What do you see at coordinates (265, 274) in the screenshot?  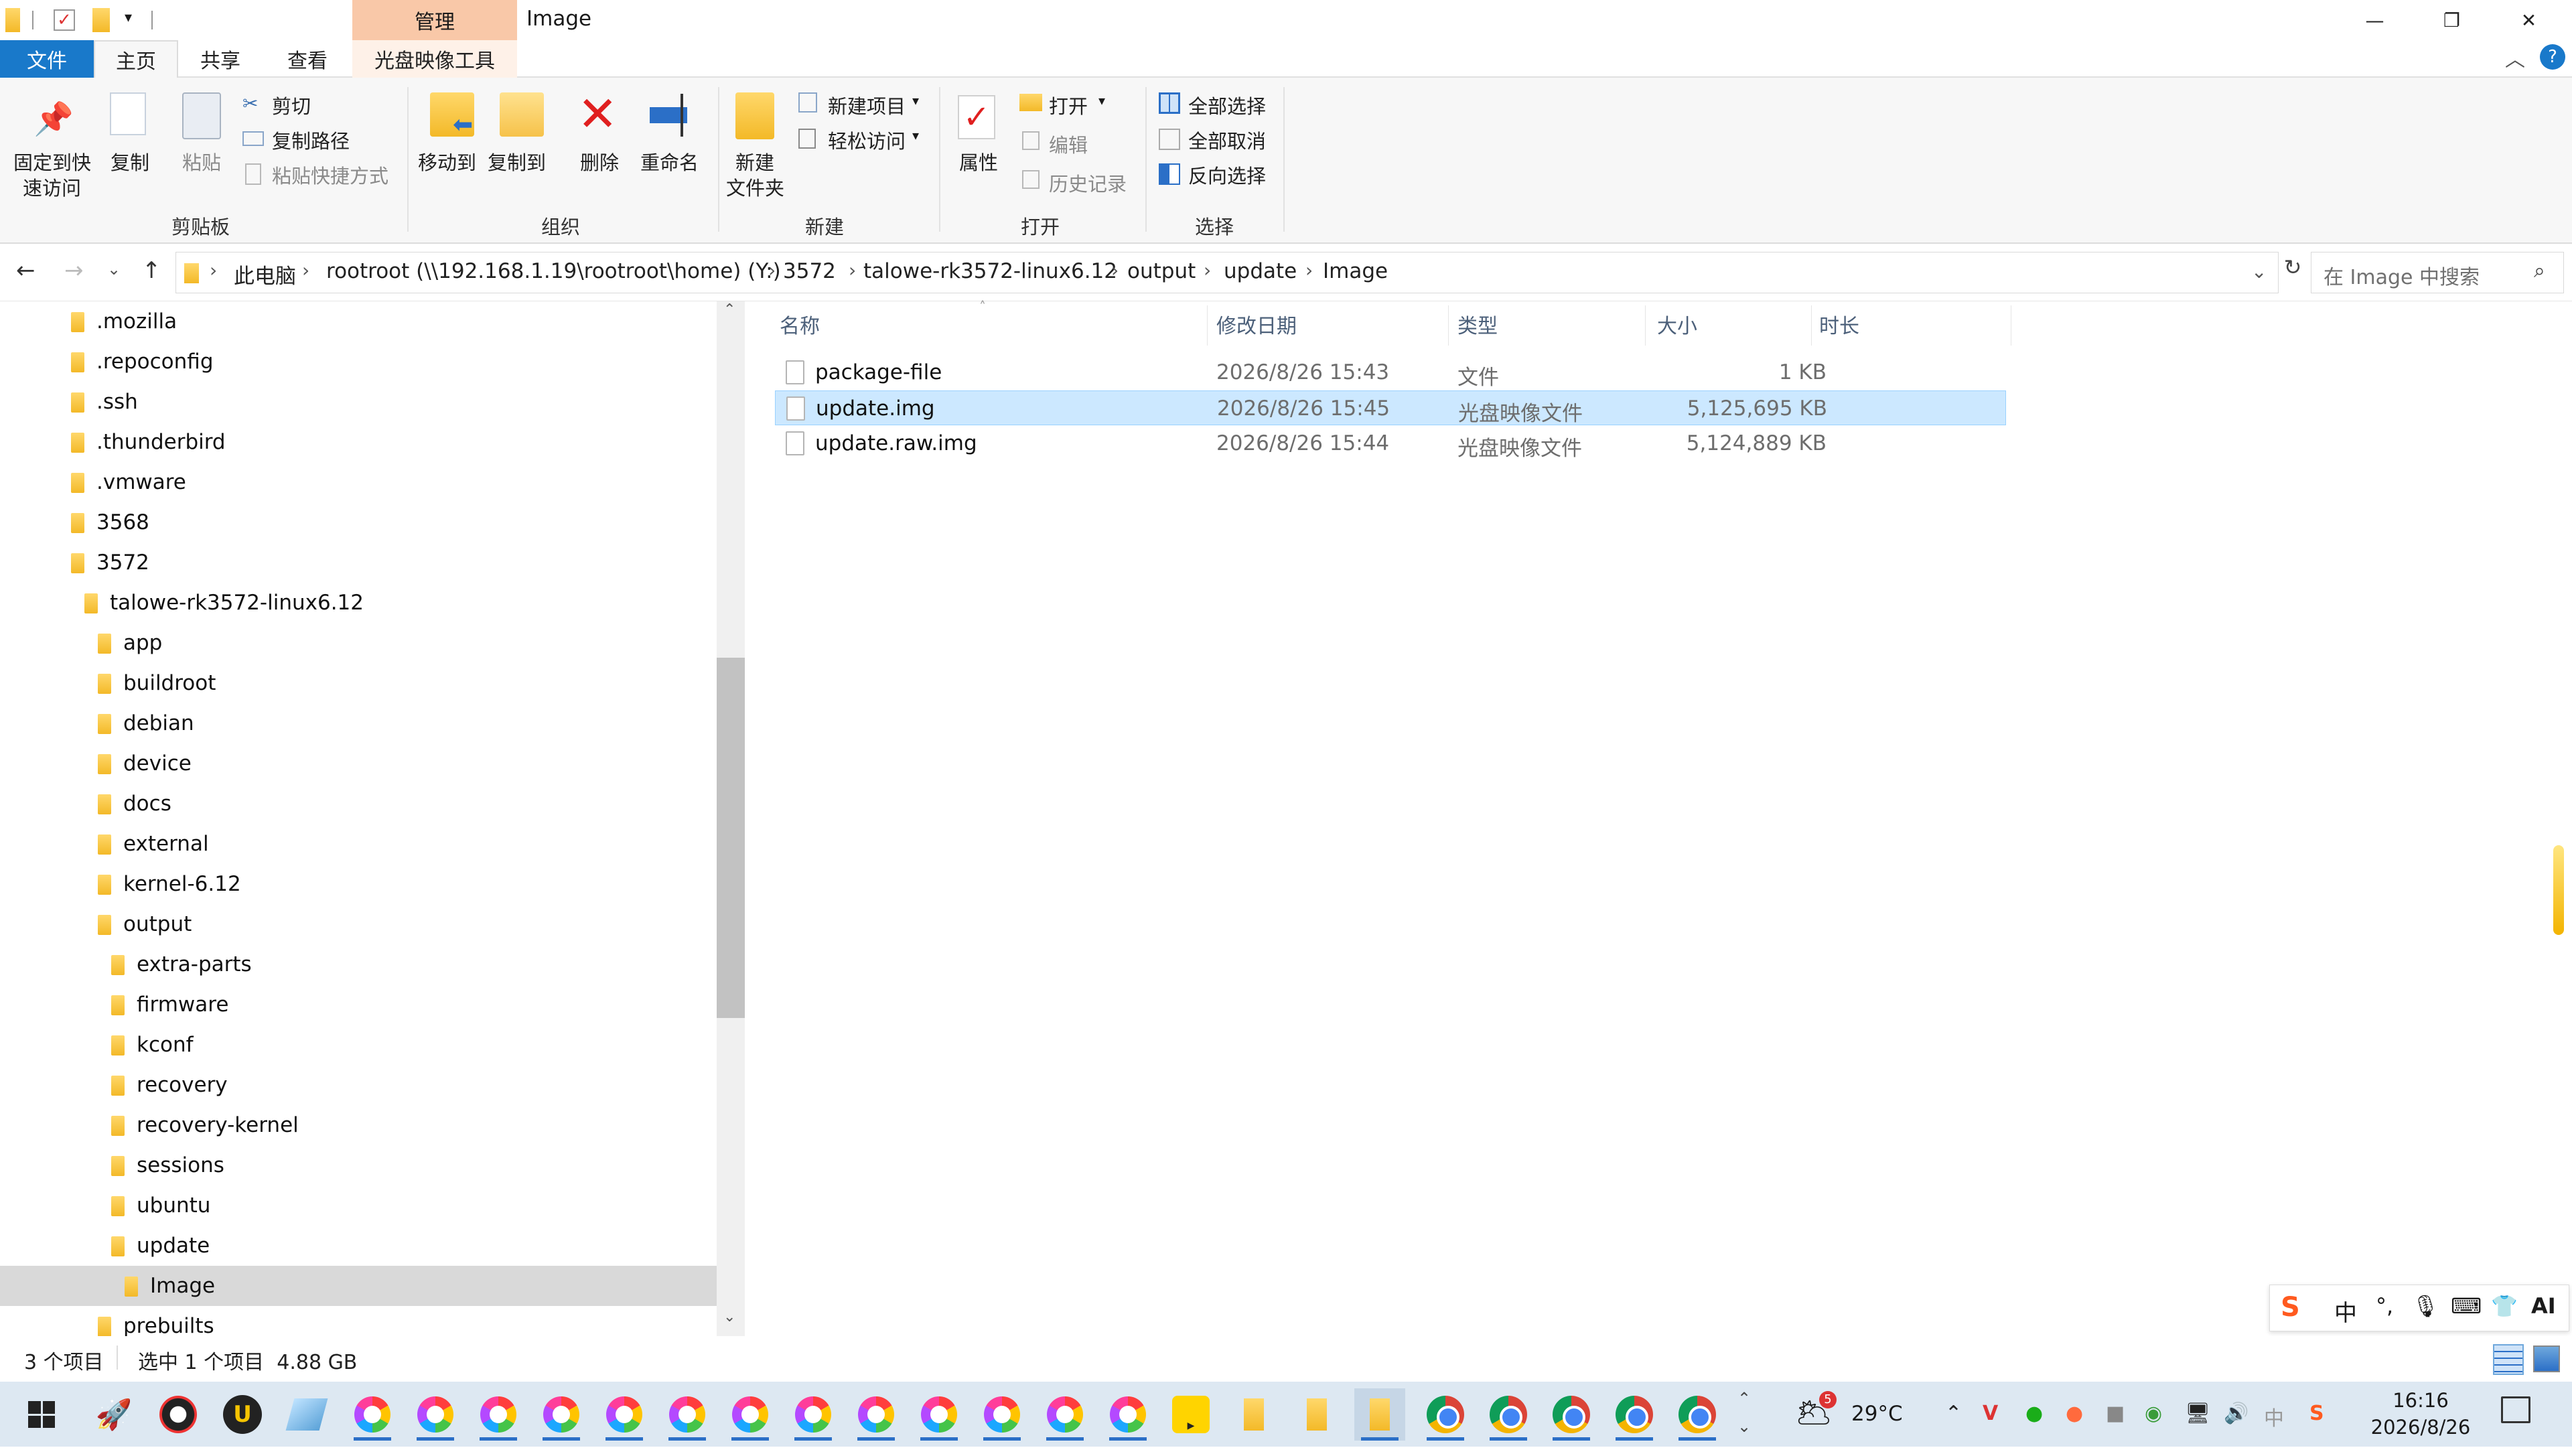 I see `breadcrumb-item: 此电脑` at bounding box center [265, 274].